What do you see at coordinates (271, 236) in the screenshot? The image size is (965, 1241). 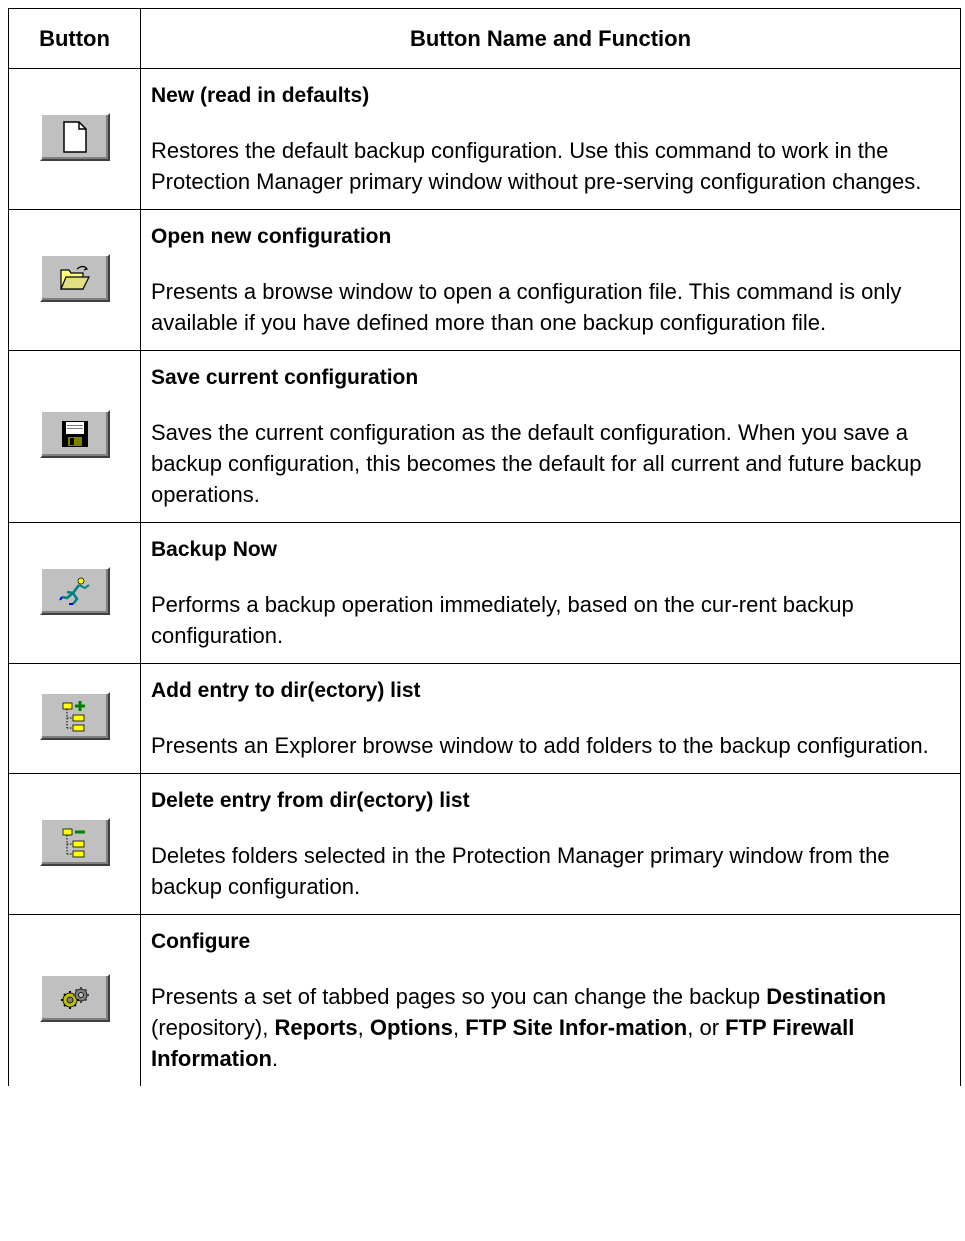 I see `row-title: Open new configuration` at bounding box center [271, 236].